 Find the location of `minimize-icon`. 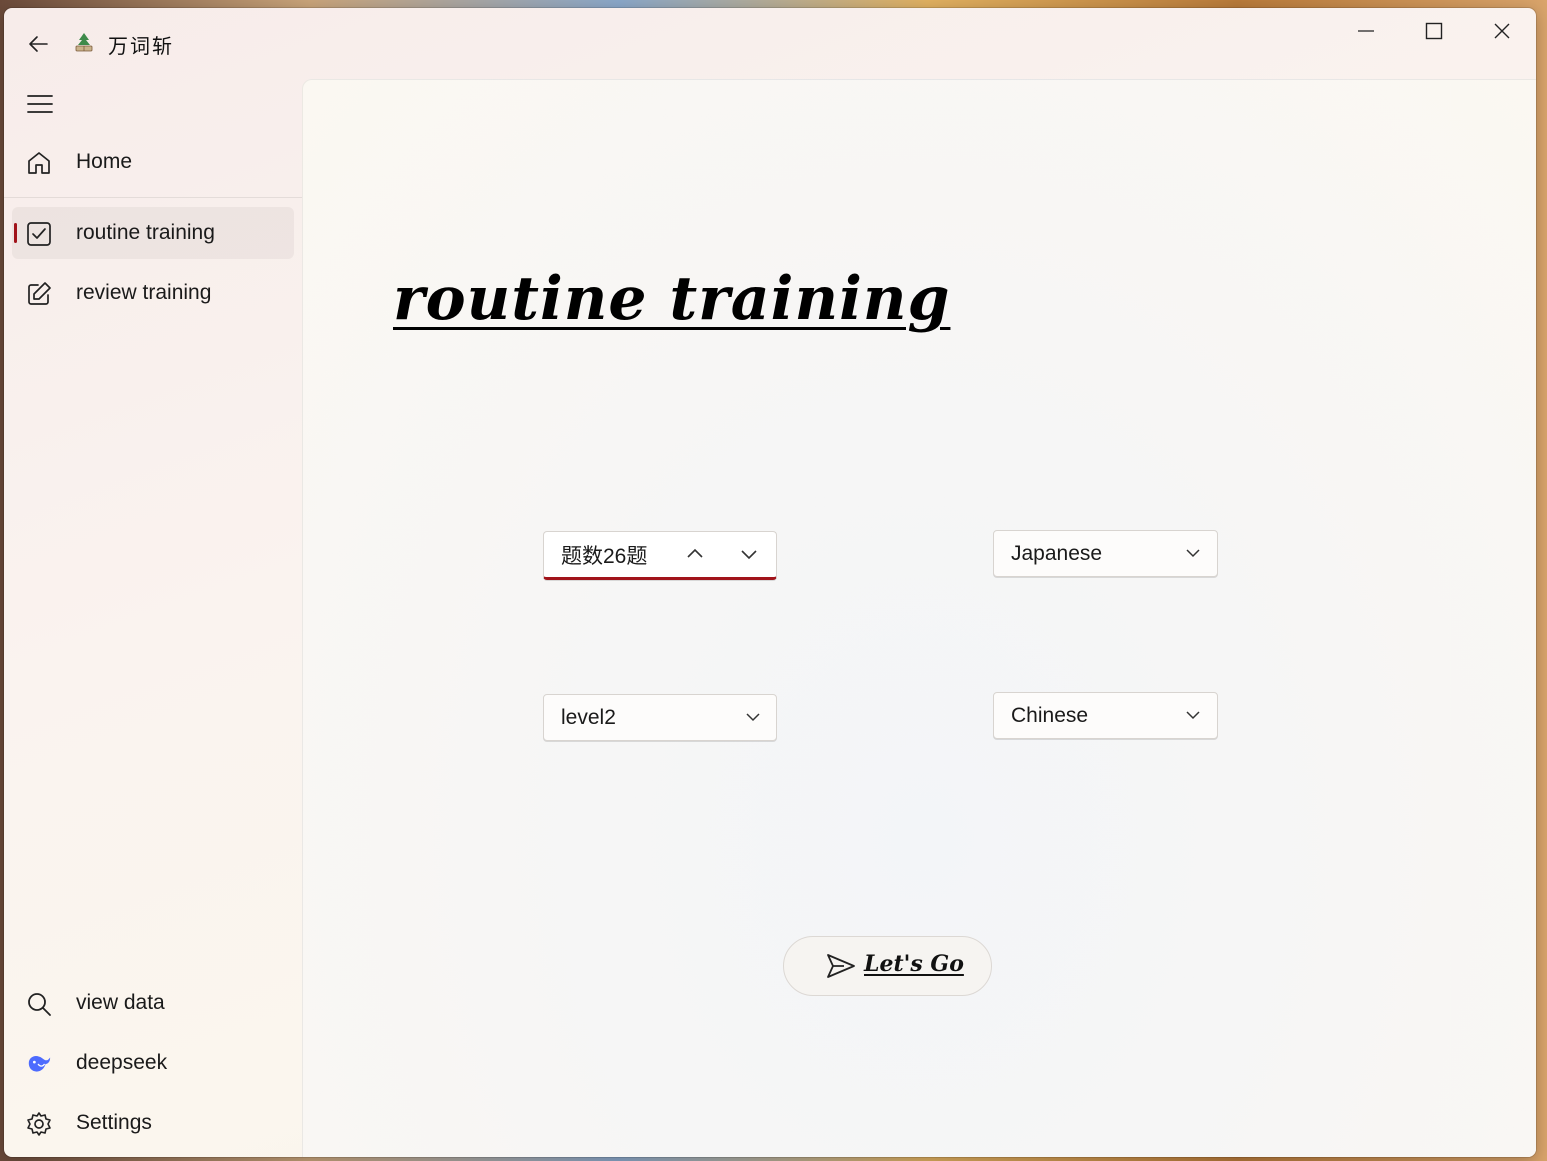

minimize-icon is located at coordinates (1366, 31).